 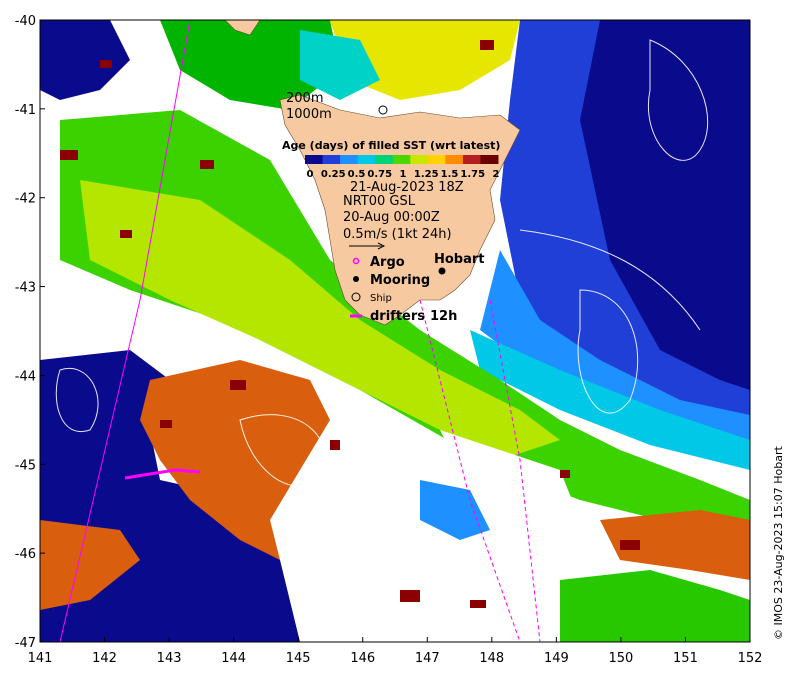 What do you see at coordinates (391, 217) in the screenshot?
I see `info-time: 20-Aug 00:00Z` at bounding box center [391, 217].